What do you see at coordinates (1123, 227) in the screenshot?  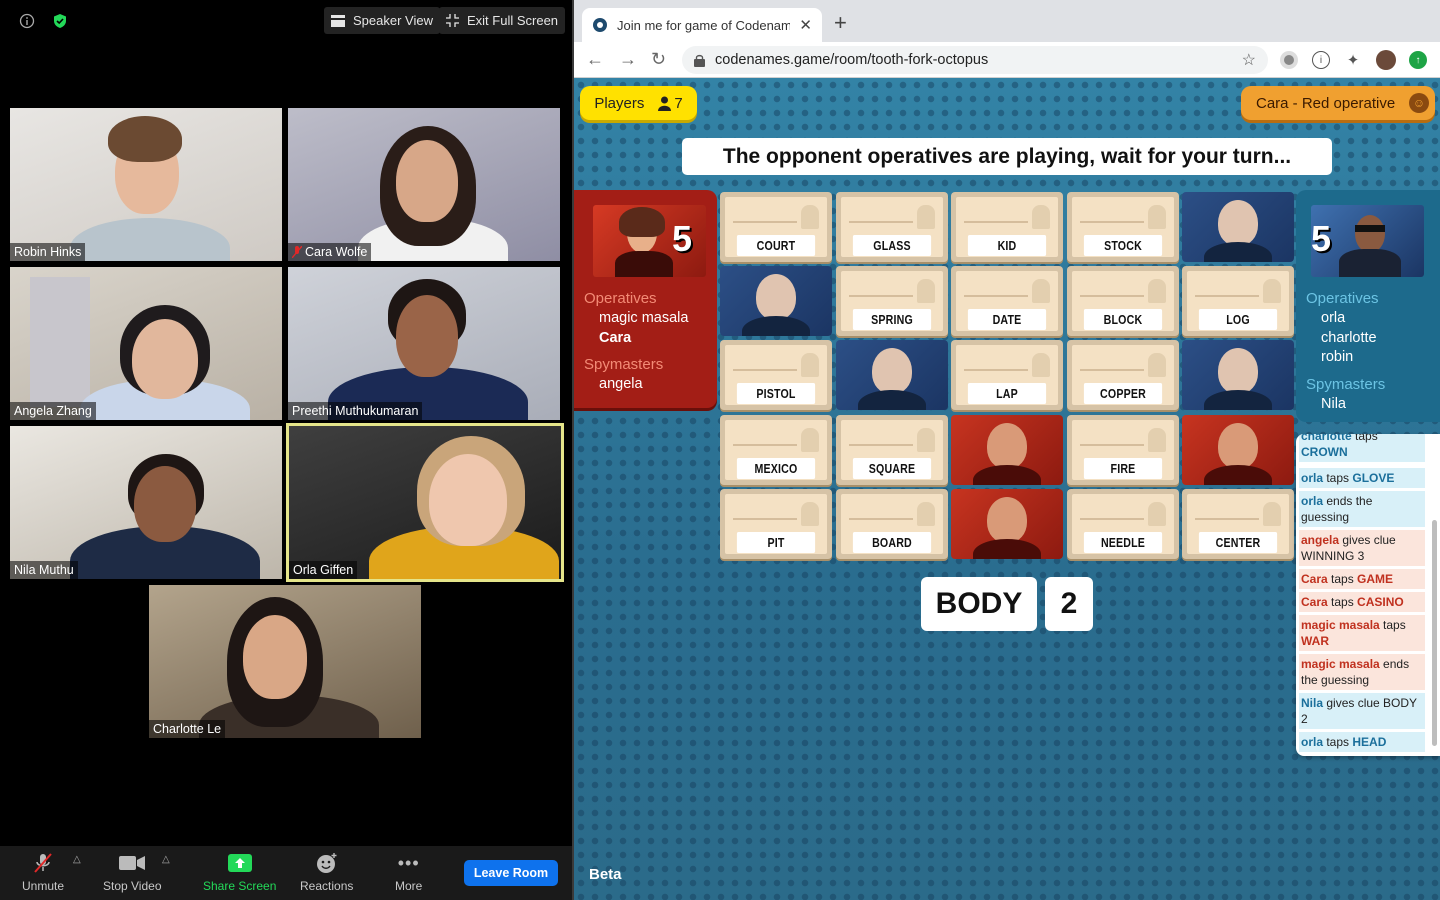 I see `word-card: STOCK` at bounding box center [1123, 227].